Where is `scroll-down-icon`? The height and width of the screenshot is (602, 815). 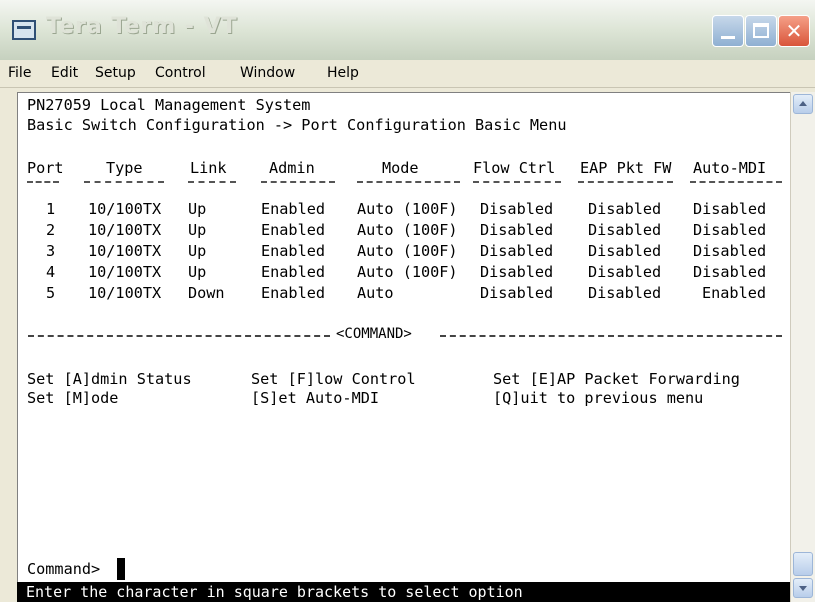
scroll-down-icon is located at coordinates (803, 588).